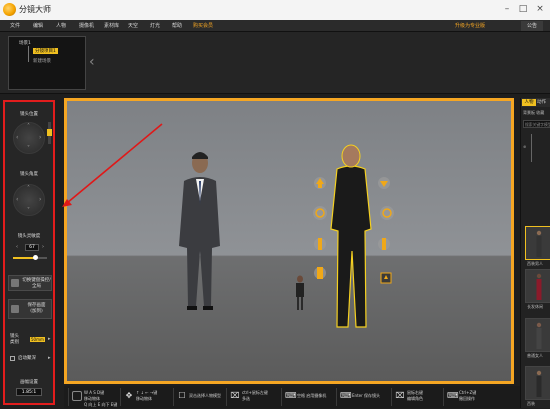 The image size is (550, 409). I want to click on asset-thumbnail-selected, so click(537, 243).